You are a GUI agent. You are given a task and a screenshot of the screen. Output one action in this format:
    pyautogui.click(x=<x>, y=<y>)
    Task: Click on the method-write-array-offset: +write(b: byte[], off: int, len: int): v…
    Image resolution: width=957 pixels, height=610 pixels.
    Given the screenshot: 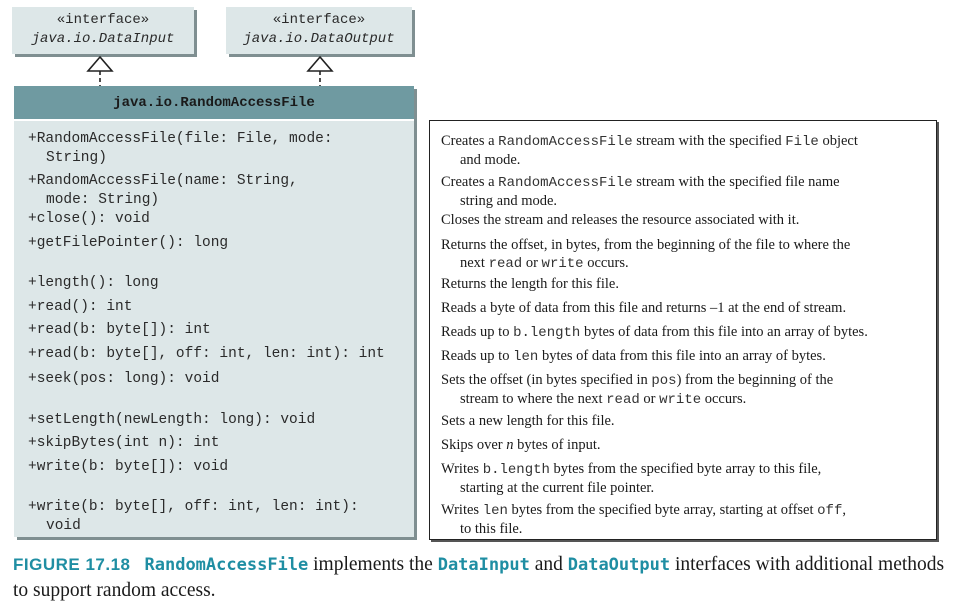 What is the action you would take?
    pyautogui.click(x=193, y=517)
    